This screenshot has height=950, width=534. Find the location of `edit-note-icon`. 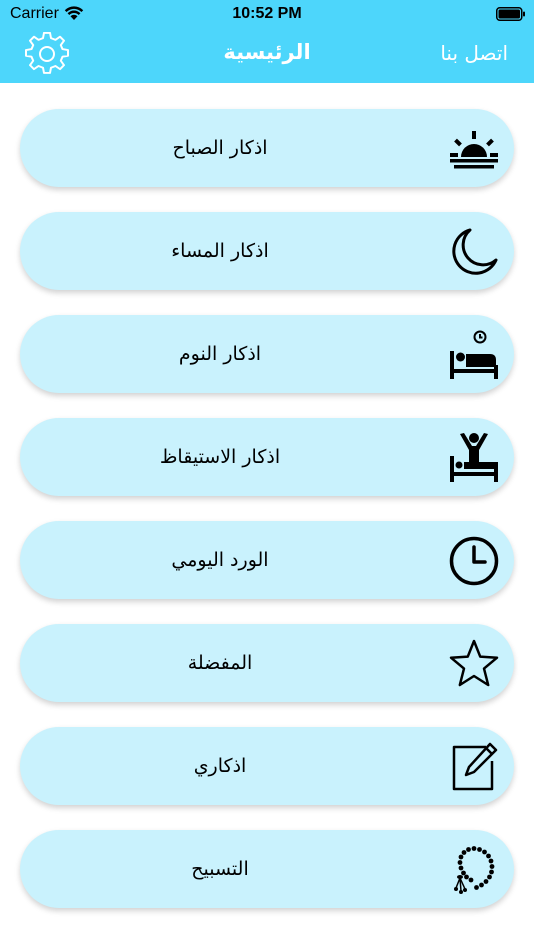

edit-note-icon is located at coordinates (474, 767).